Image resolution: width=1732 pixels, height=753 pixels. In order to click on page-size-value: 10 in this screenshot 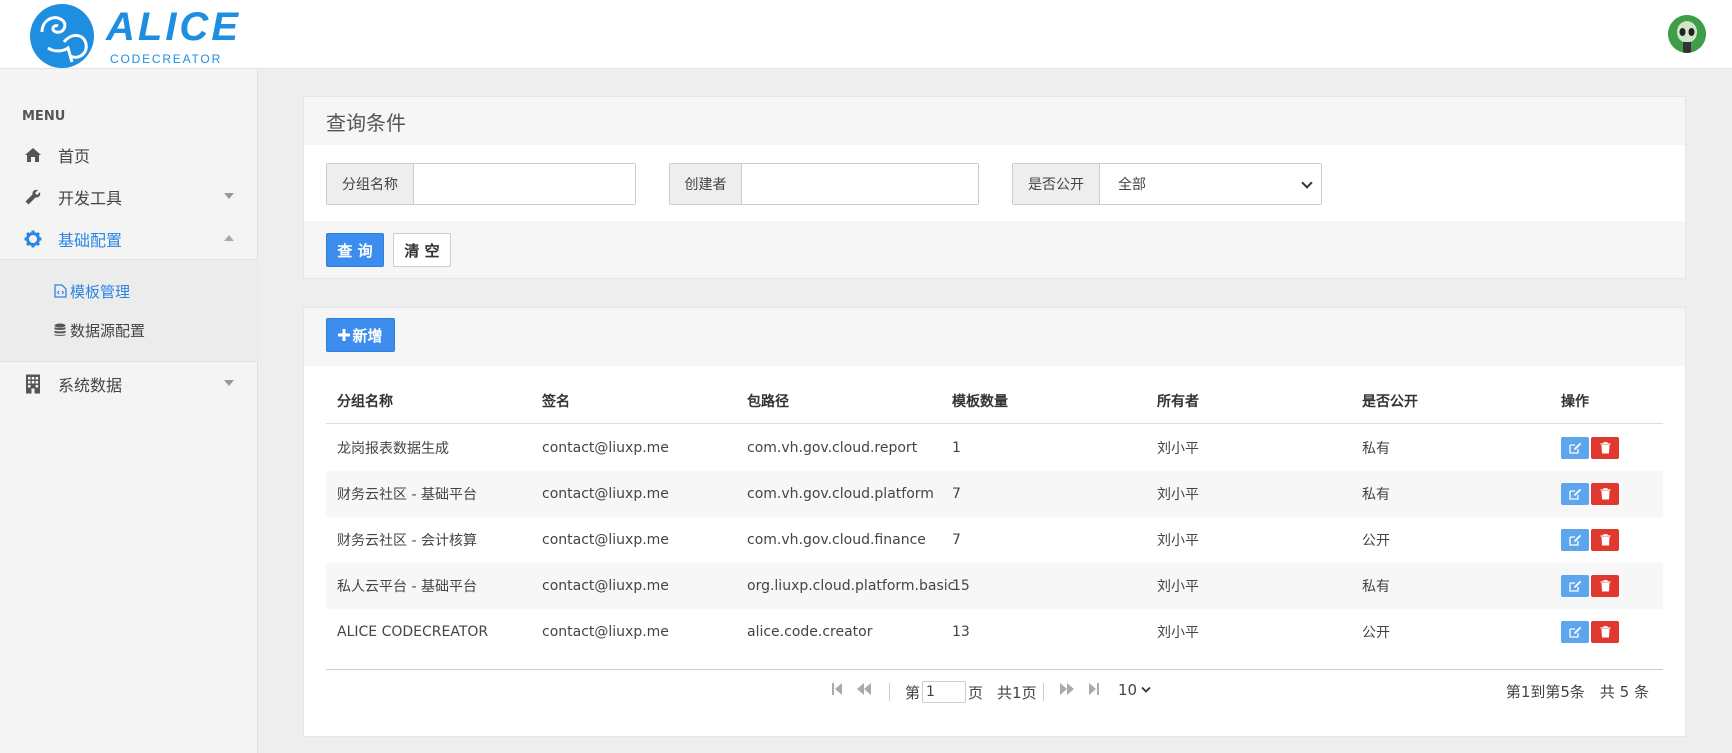, I will do `click(1128, 690)`.